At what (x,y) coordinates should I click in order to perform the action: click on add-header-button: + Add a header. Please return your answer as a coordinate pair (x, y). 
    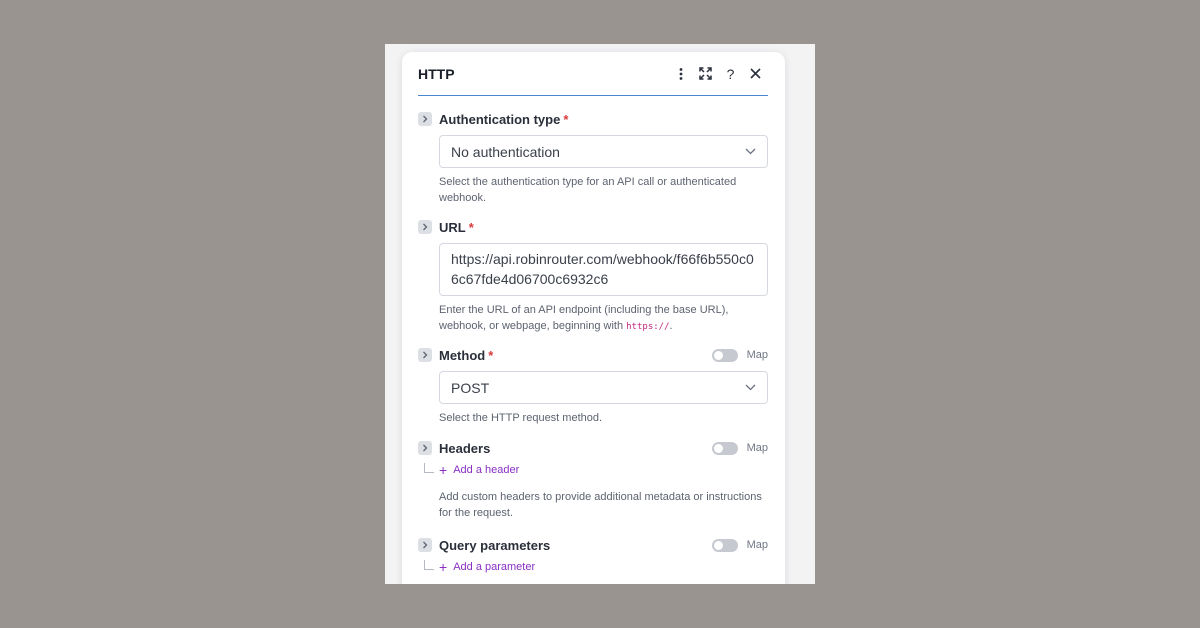
    Looking at the image, I should click on (479, 469).